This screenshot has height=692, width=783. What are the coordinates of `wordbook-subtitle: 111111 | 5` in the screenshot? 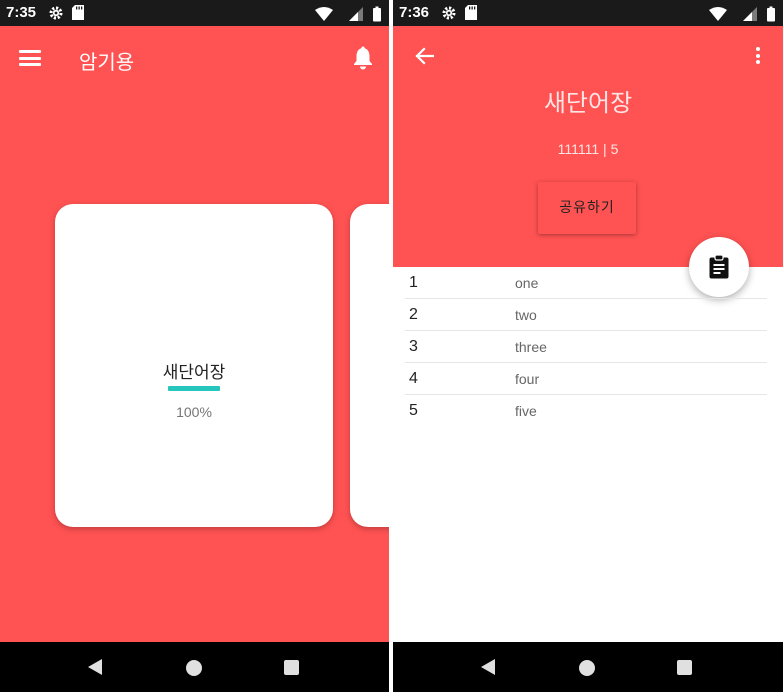 It's located at (588, 149).